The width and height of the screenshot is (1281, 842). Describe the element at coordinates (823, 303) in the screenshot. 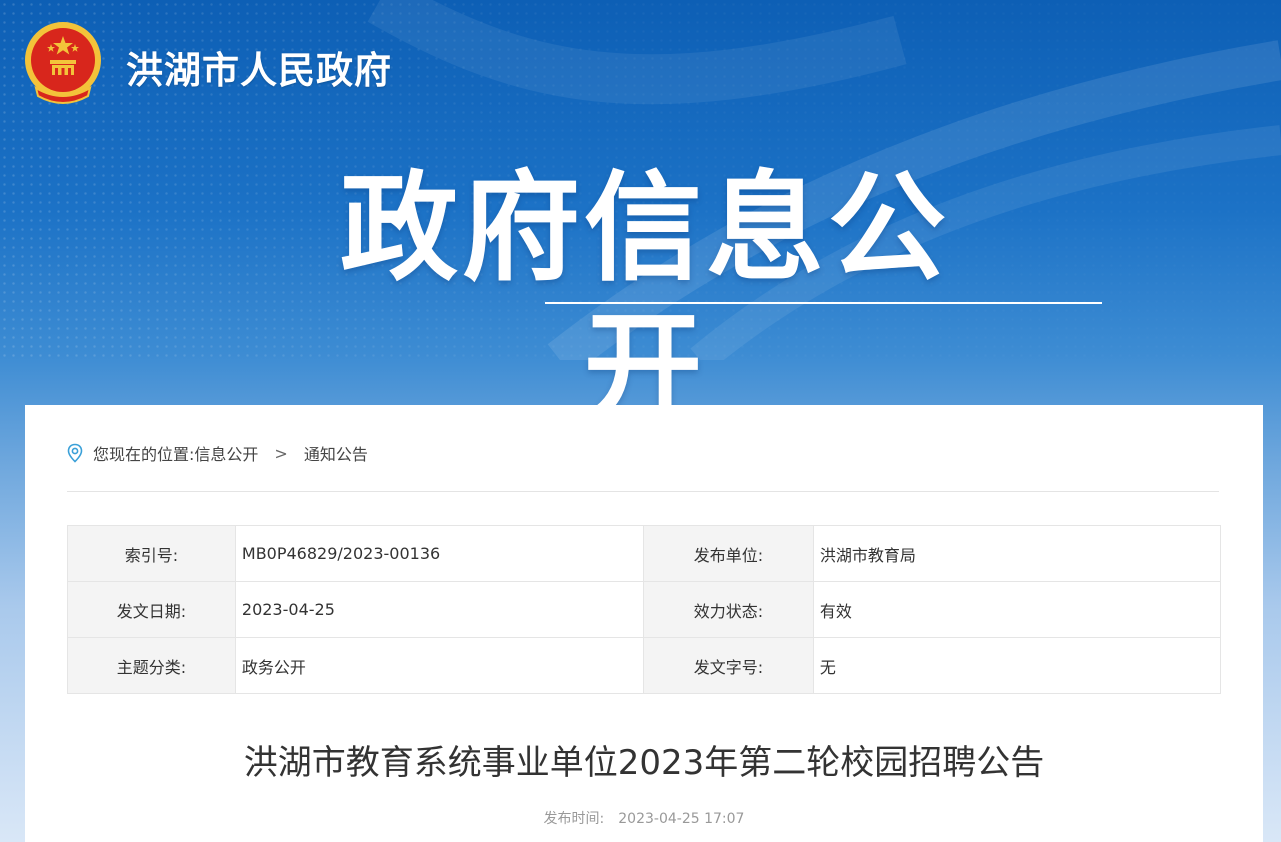

I see `banner-underline` at that location.